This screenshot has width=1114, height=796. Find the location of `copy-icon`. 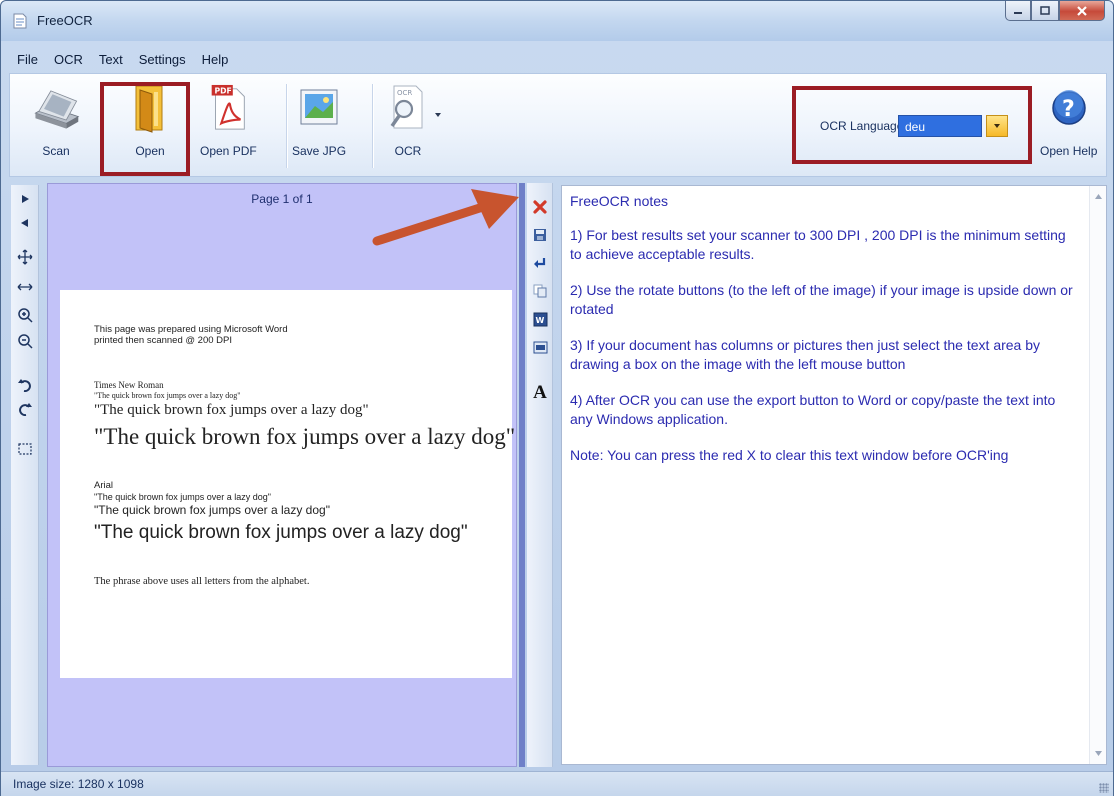

copy-icon is located at coordinates (540, 291).